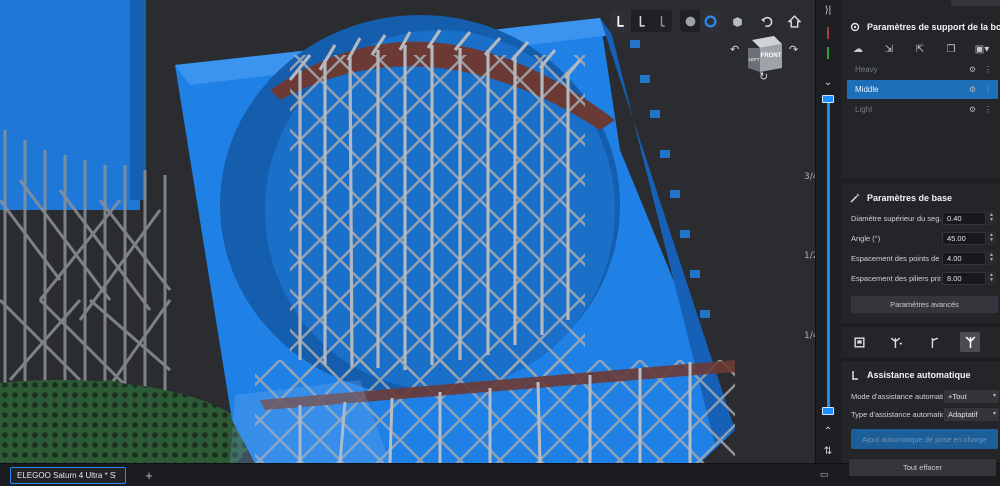 The height and width of the screenshot is (486, 1000). I want to click on param-row-angle: Angle (°) 45.00 ▲ ▼, so click(924, 238).